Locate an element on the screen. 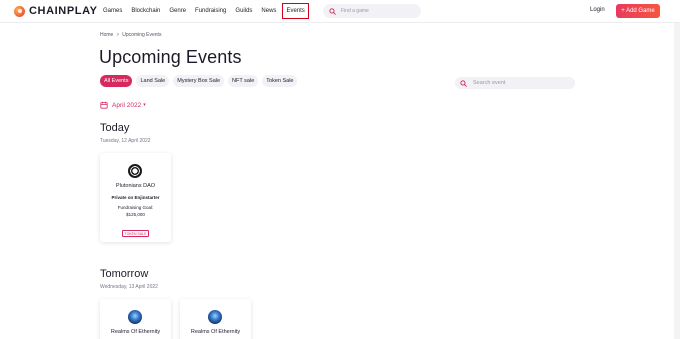  filter-all-events: All Events is located at coordinates (116, 81).